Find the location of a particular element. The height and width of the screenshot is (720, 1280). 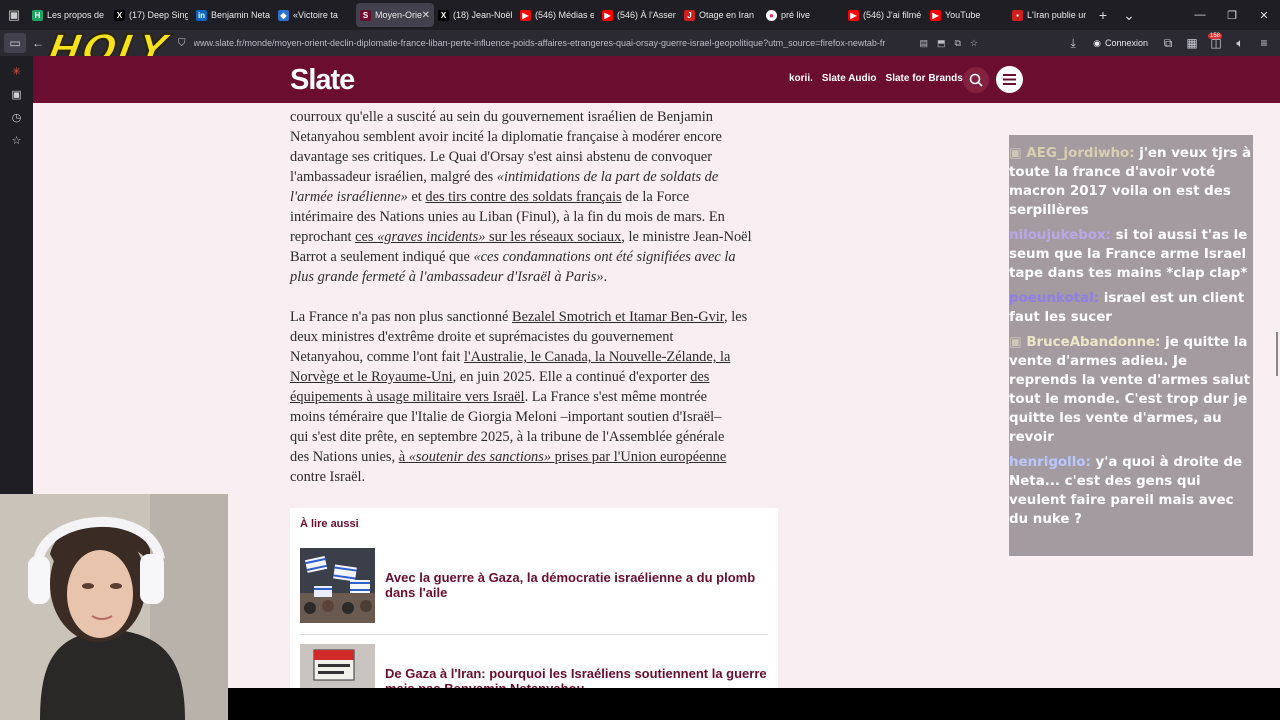

link-quote: «graves incidents» is located at coordinates (431, 237).